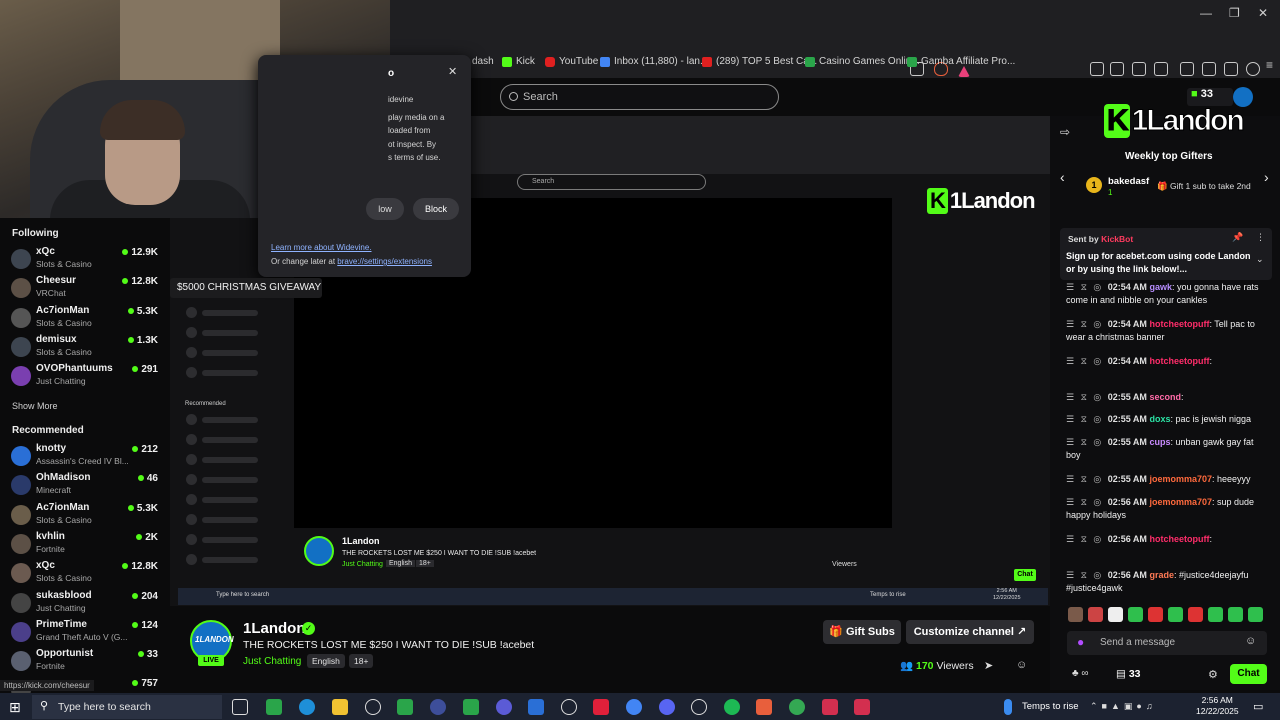 The image size is (1280, 720). I want to click on sidebar-channel-item: xQc Slots & Casino 12.8K, so click(85, 573).